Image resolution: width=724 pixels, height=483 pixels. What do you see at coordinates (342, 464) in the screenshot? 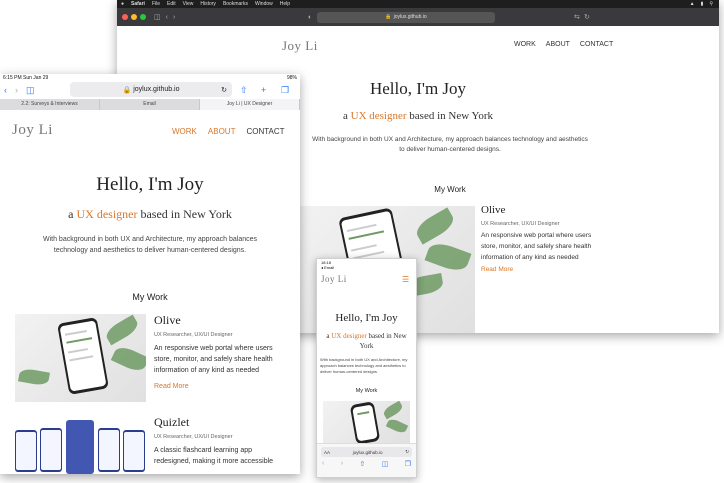
I see `phone-forward-icon: ›` at bounding box center [342, 464].